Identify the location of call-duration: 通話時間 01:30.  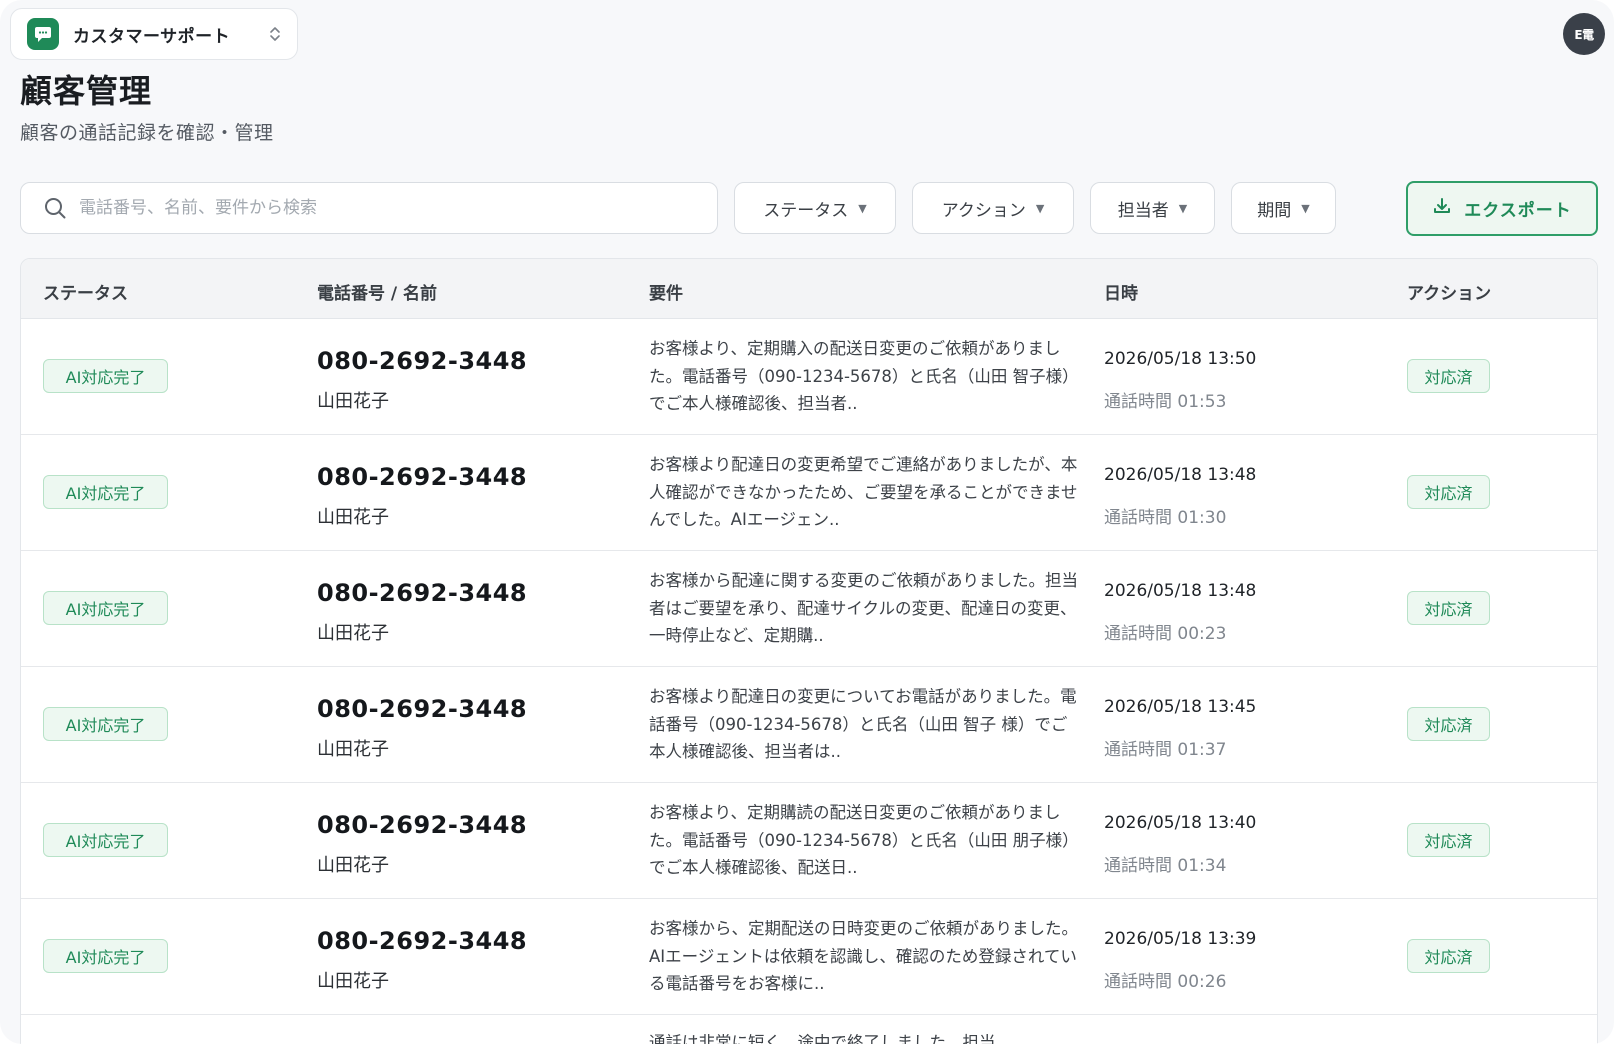
(1165, 518).